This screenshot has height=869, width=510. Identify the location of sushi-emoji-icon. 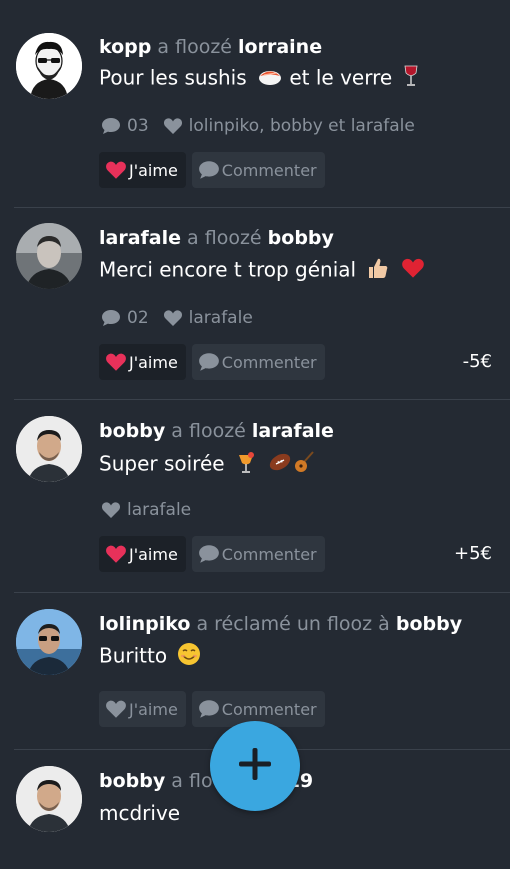
(270, 79).